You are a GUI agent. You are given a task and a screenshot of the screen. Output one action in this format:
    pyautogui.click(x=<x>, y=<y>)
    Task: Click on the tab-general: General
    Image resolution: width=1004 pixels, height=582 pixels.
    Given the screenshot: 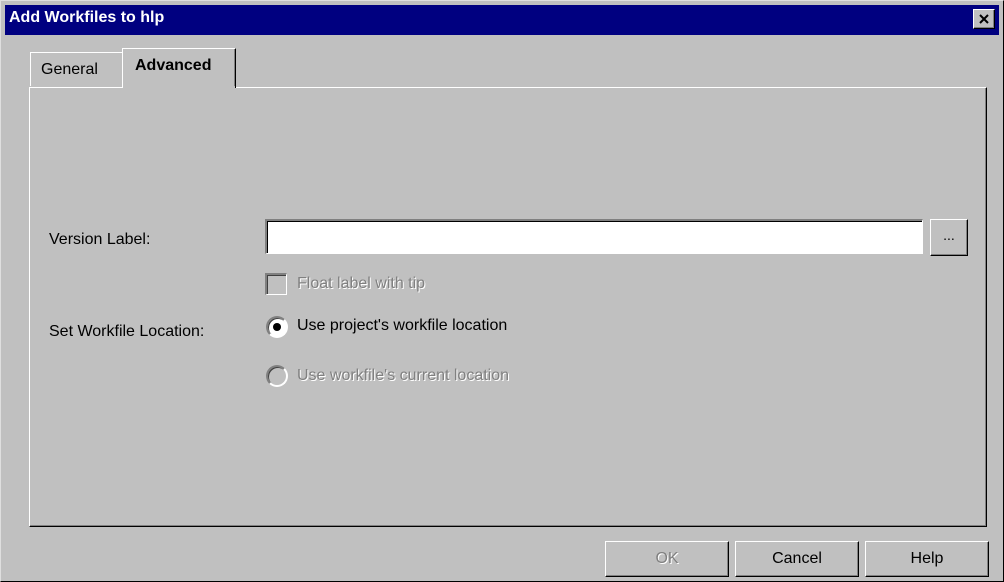 What is the action you would take?
    pyautogui.click(x=77, y=69)
    